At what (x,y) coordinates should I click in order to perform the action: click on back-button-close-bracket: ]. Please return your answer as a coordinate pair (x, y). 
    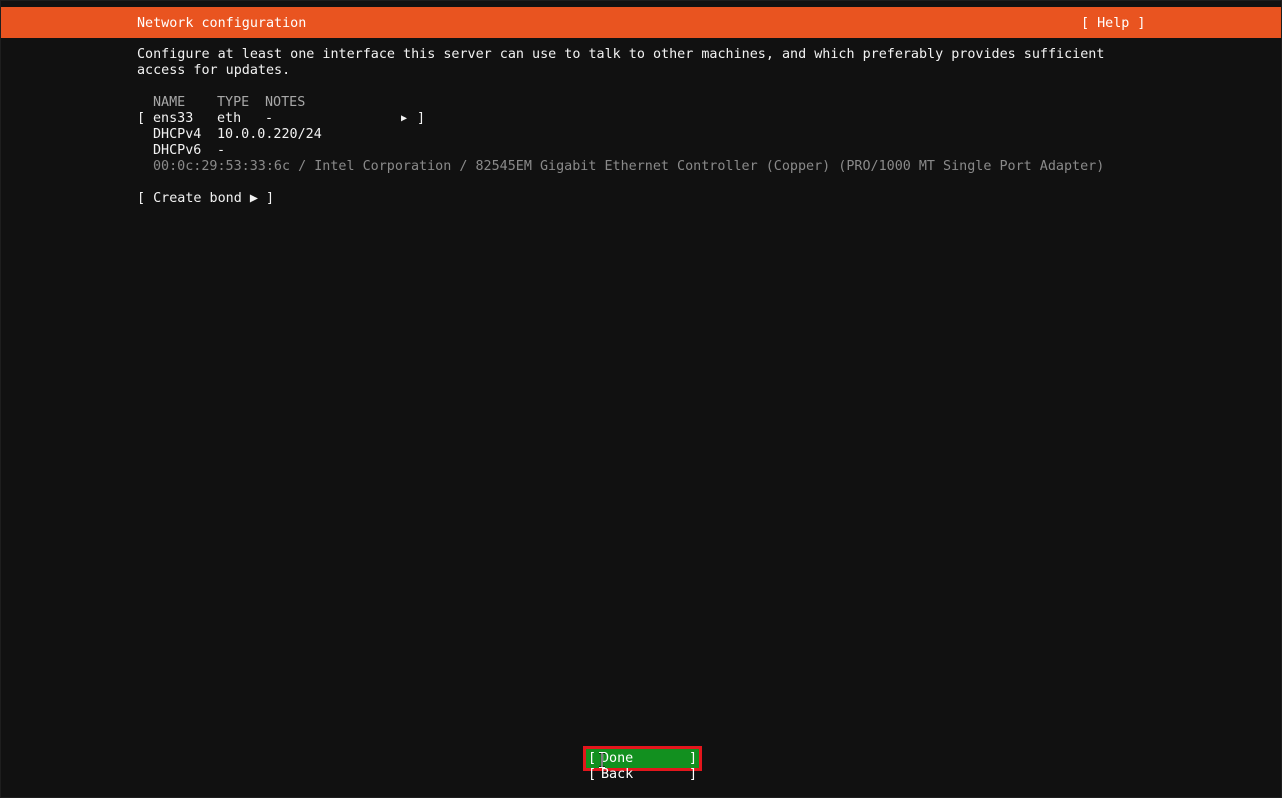
    Looking at the image, I should click on (693, 774).